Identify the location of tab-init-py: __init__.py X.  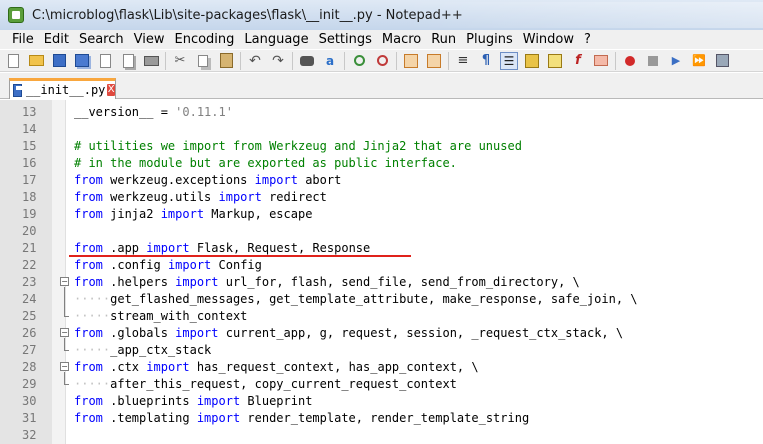
(62, 88).